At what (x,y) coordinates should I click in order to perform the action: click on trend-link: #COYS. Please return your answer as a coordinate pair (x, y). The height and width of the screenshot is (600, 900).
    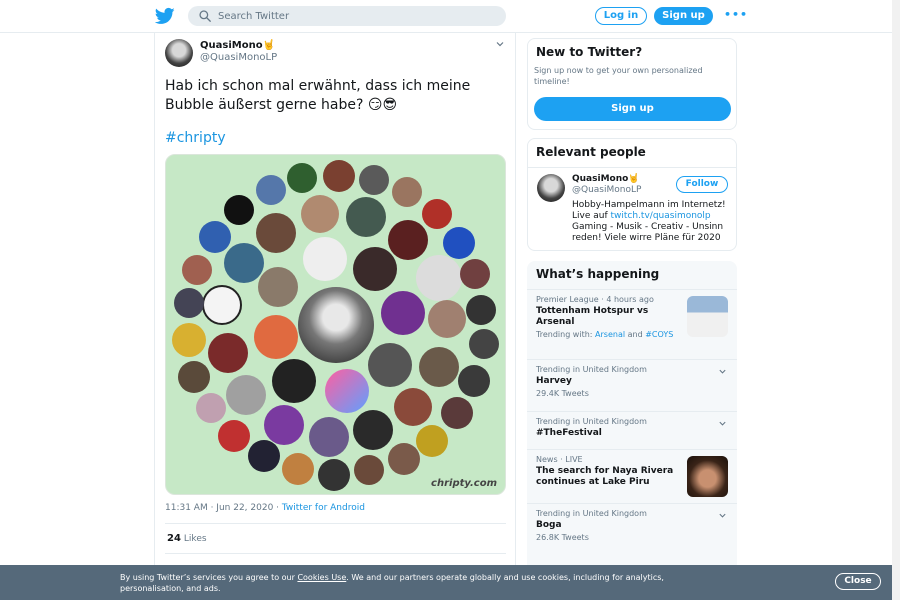
    Looking at the image, I should click on (659, 334).